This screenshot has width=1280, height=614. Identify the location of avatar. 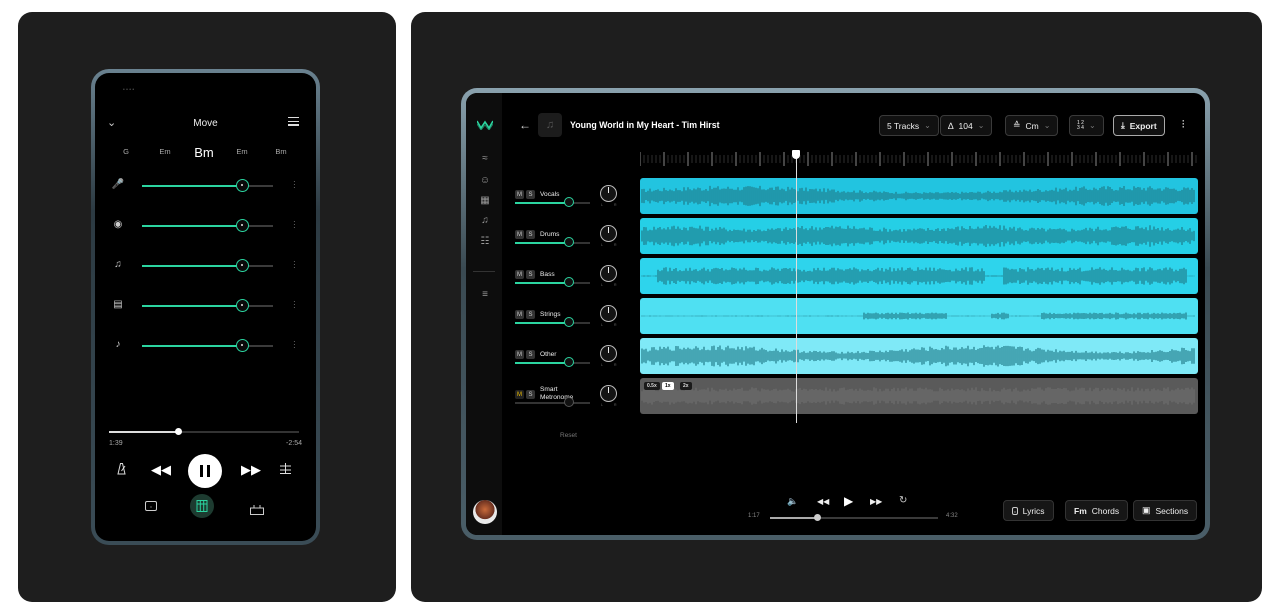
(485, 512).